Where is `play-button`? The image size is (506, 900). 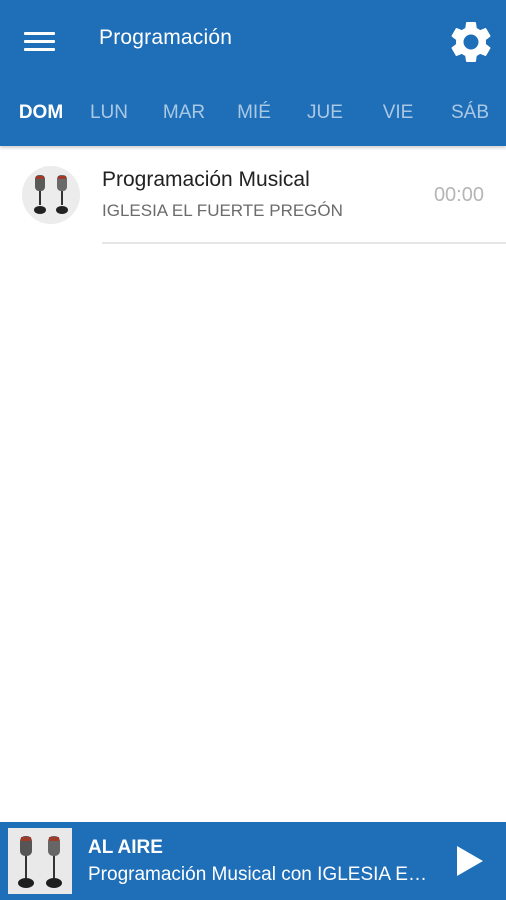
play-button is located at coordinates (469, 861).